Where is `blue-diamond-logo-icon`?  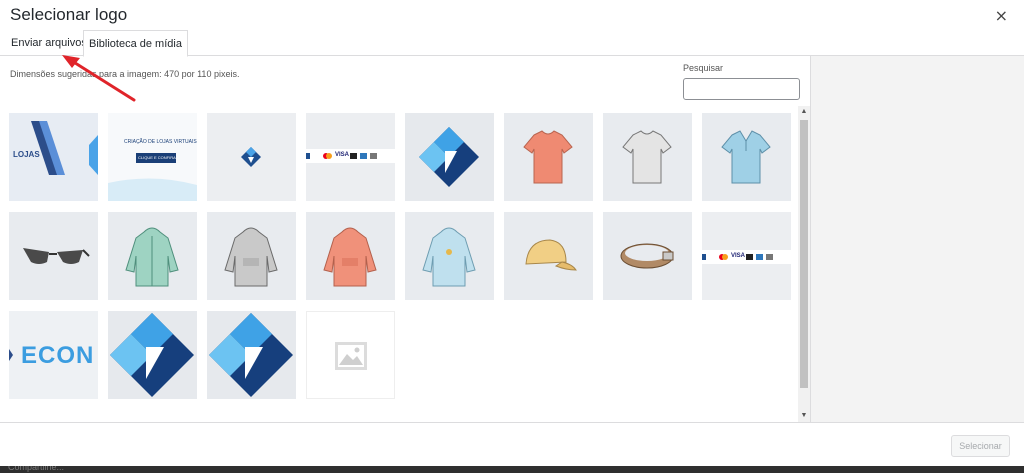 blue-diamond-logo-icon is located at coordinates (449, 157).